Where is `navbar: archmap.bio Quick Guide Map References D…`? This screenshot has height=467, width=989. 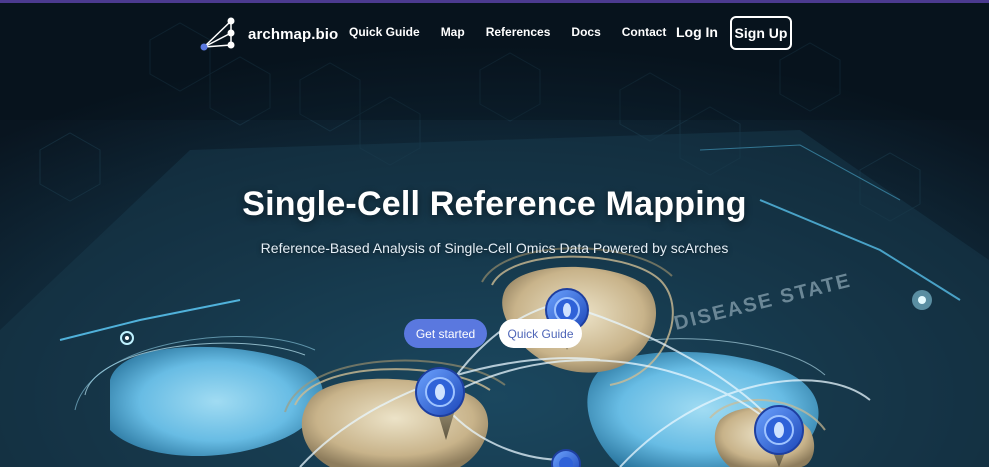 navbar: archmap.bio Quick Guide Map References D… is located at coordinates (494, 33).